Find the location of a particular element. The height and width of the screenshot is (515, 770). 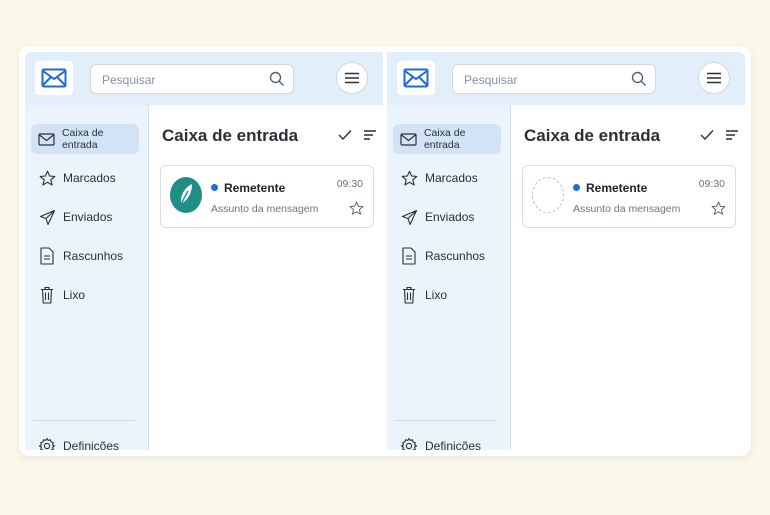

leaf-logo-icon is located at coordinates (186, 194).